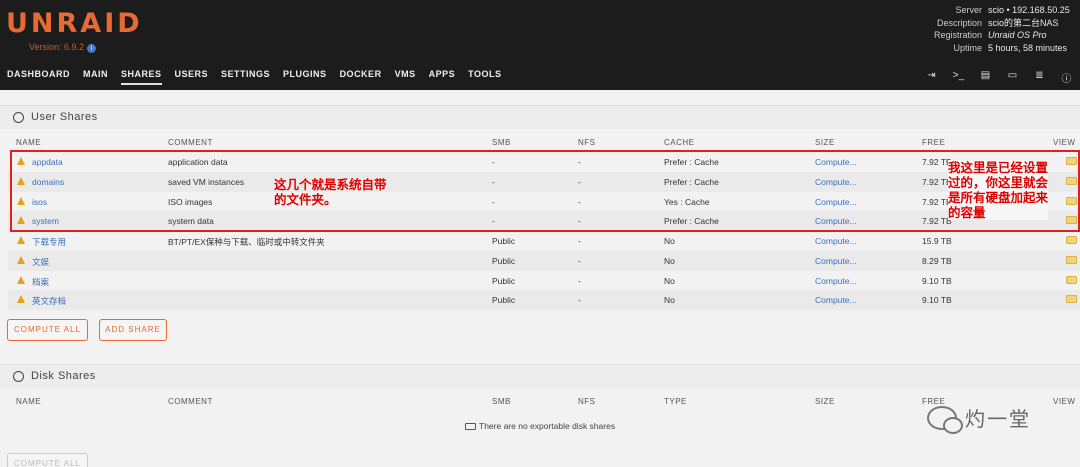  I want to click on free-cell: 15.9 TB, so click(937, 241).